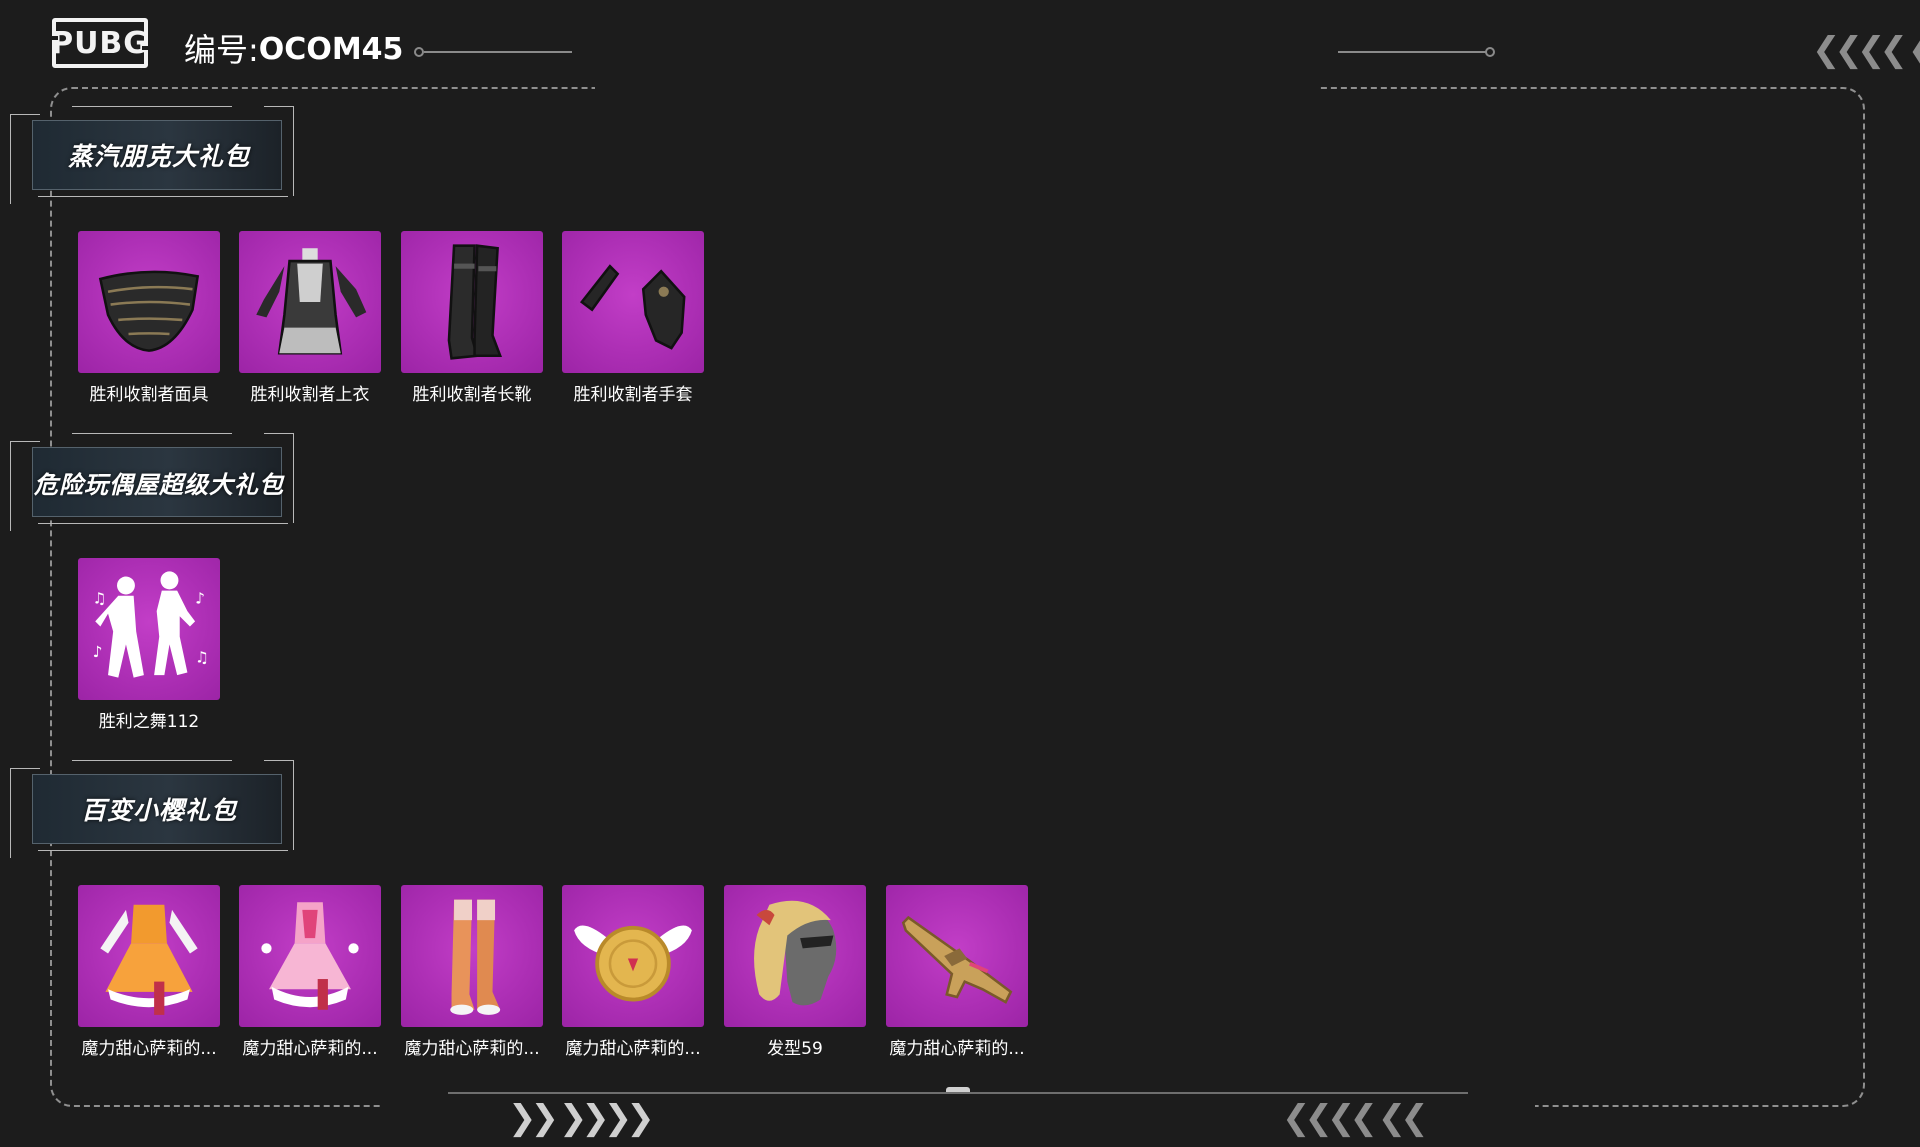 The width and height of the screenshot is (1920, 1147). What do you see at coordinates (633, 395) in the screenshot?
I see `item-label: 胜利收割者手套` at bounding box center [633, 395].